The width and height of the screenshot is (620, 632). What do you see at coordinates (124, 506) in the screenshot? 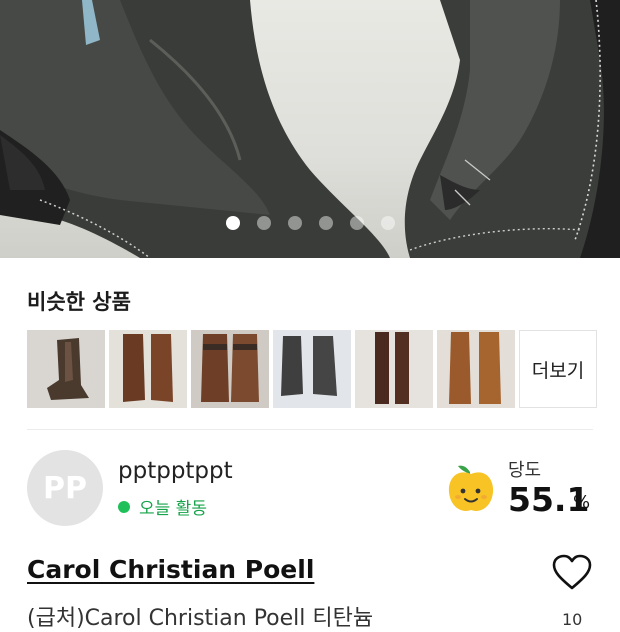
I see `online-dot-icon` at bounding box center [124, 506].